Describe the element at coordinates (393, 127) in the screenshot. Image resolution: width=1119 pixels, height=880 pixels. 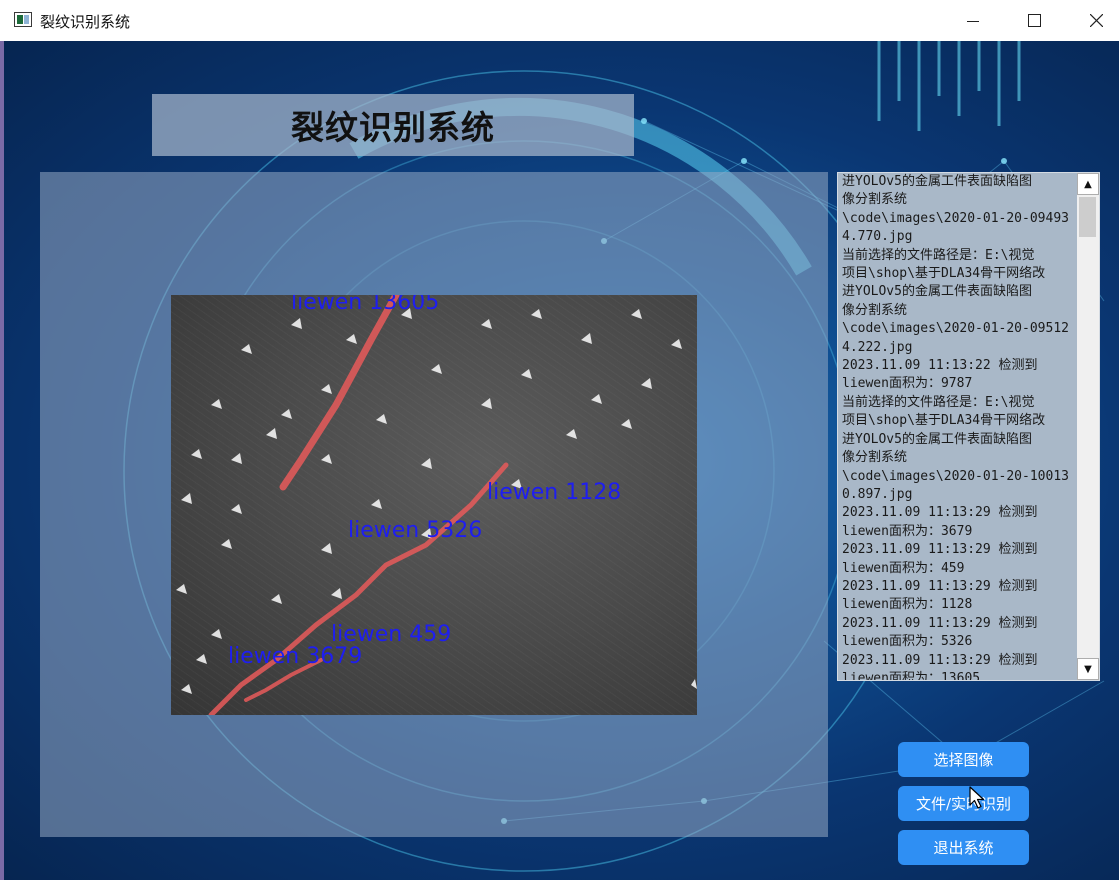
I see `page-title: 裂纹识别系统` at that location.